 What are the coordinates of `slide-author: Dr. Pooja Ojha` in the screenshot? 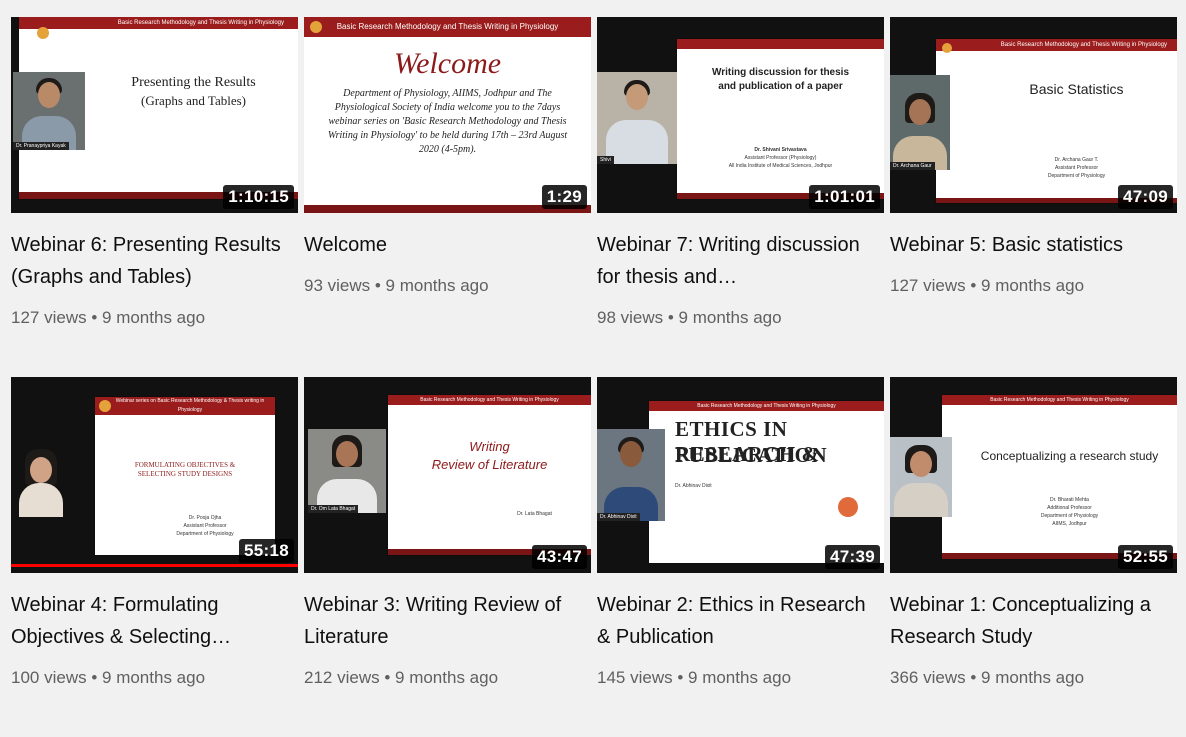 It's located at (205, 518).